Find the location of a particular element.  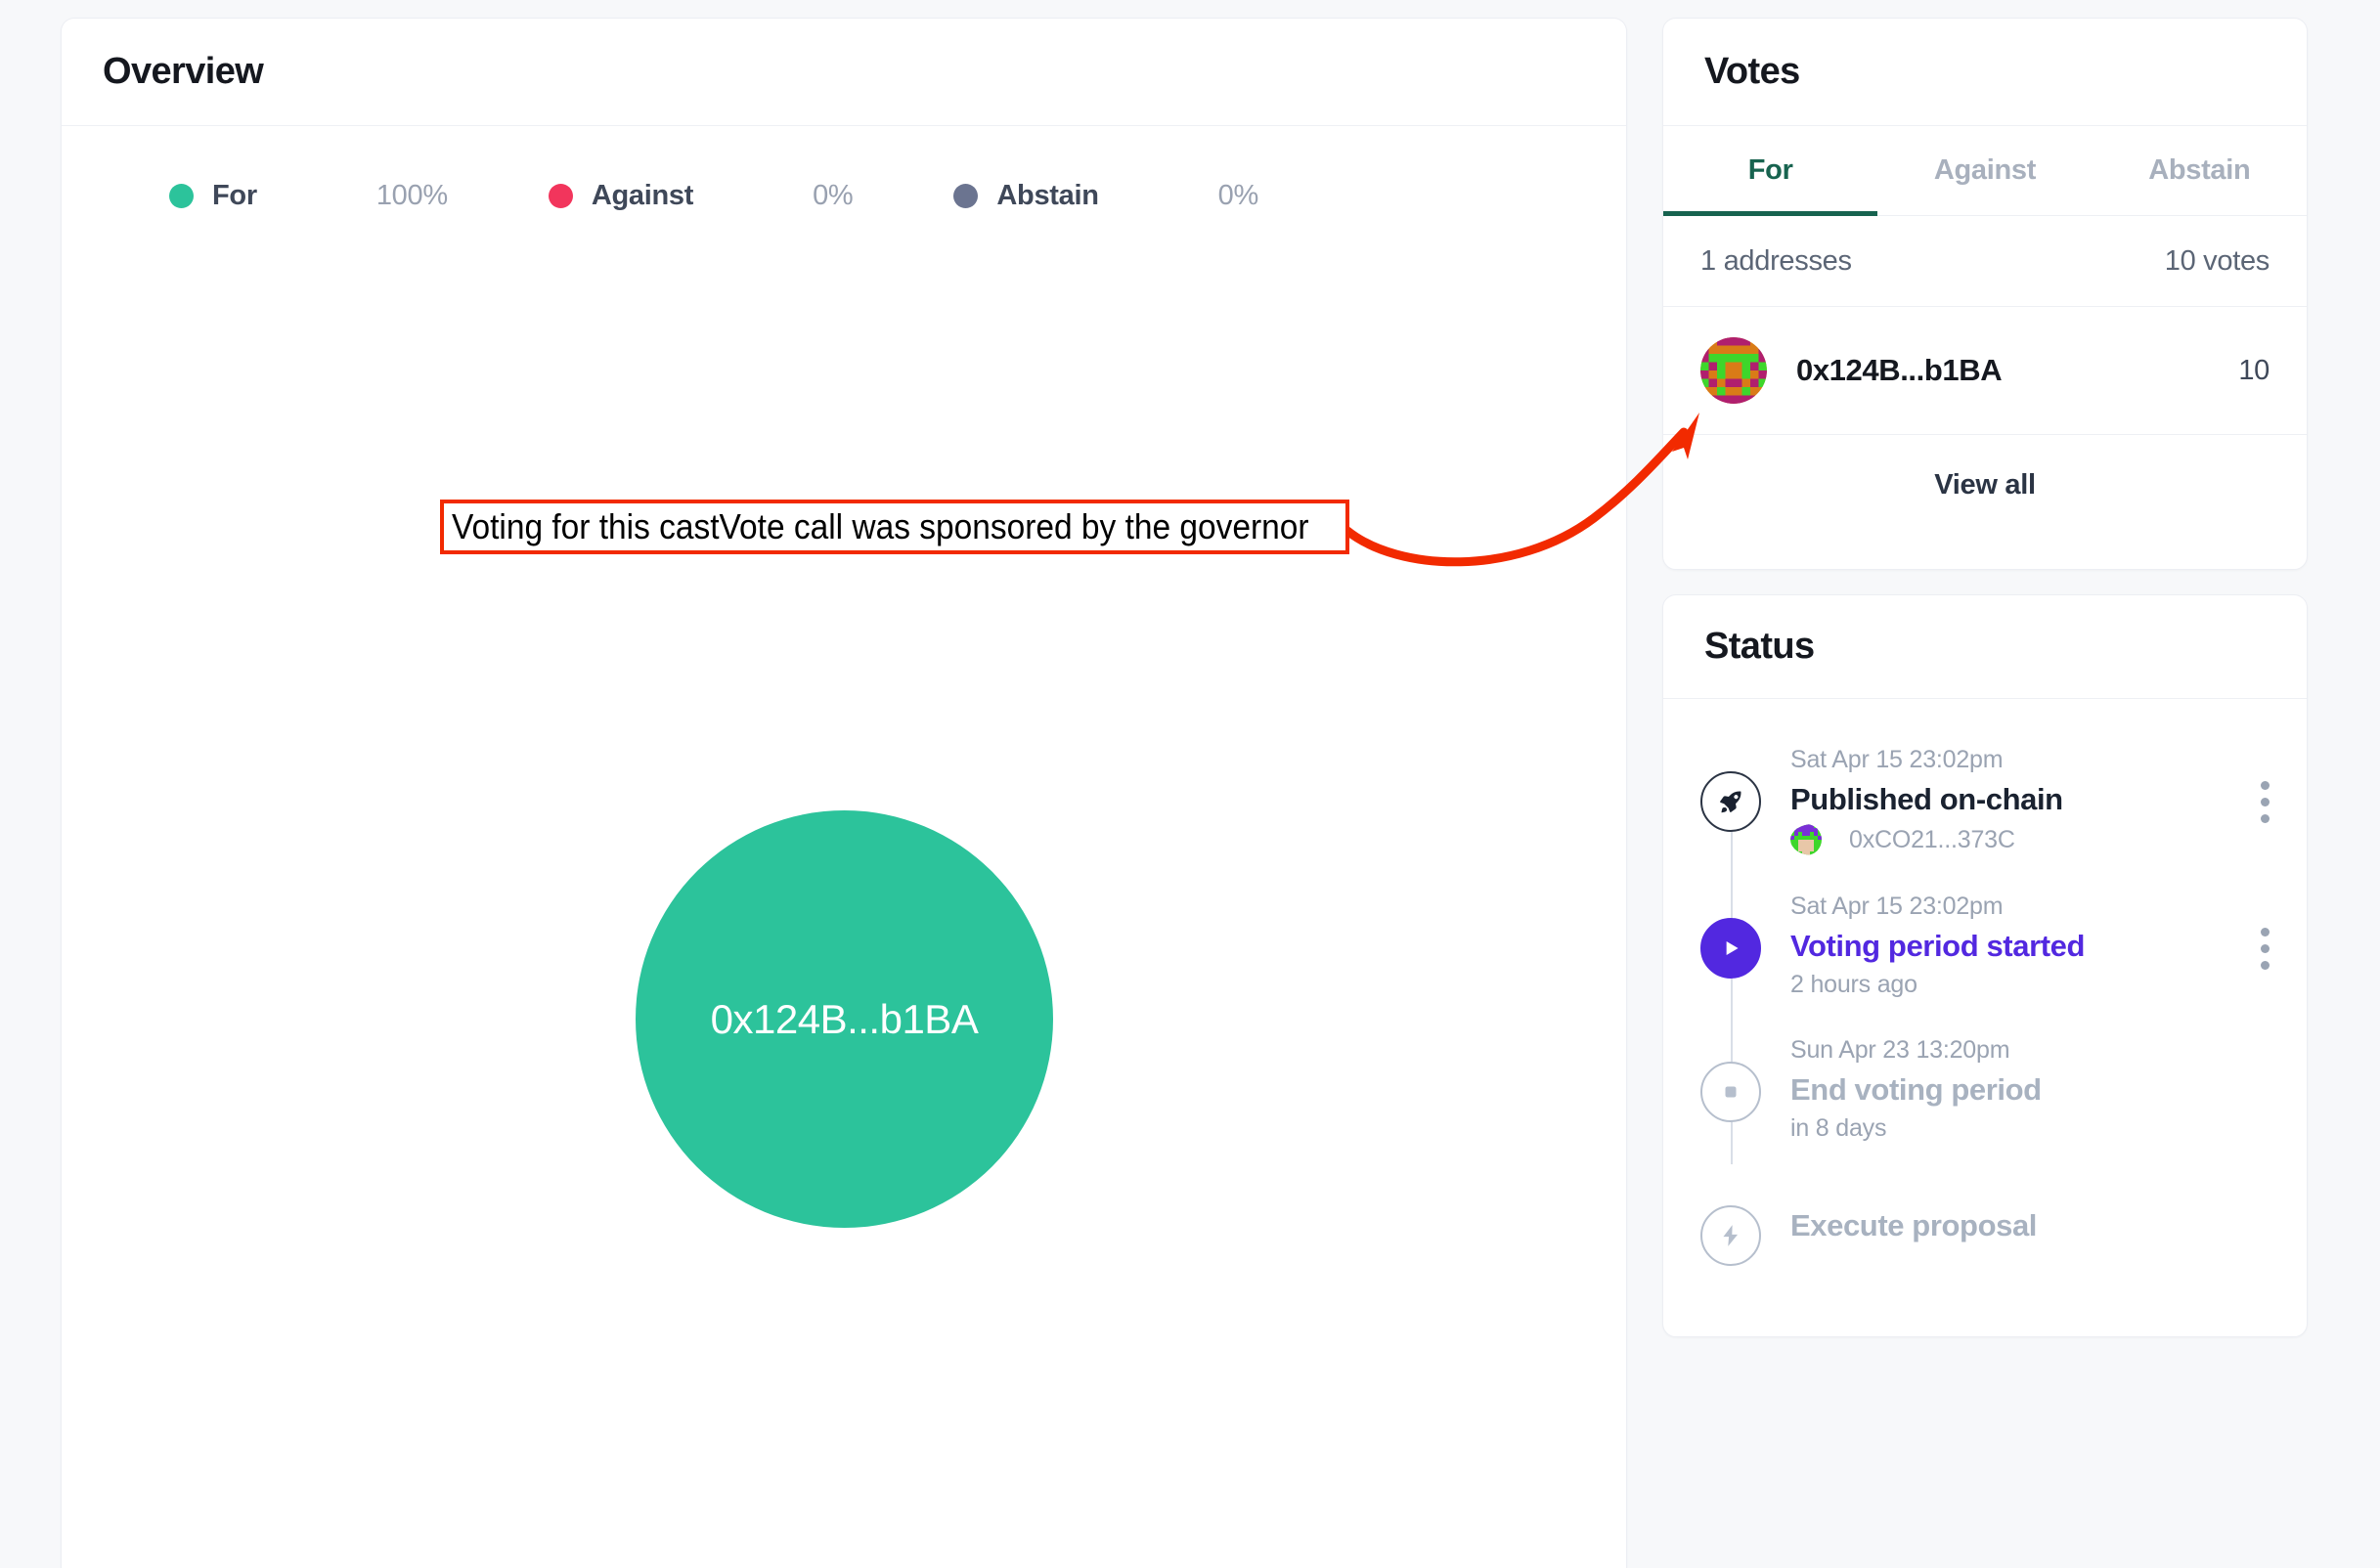

dot-icon-against is located at coordinates (560, 196).